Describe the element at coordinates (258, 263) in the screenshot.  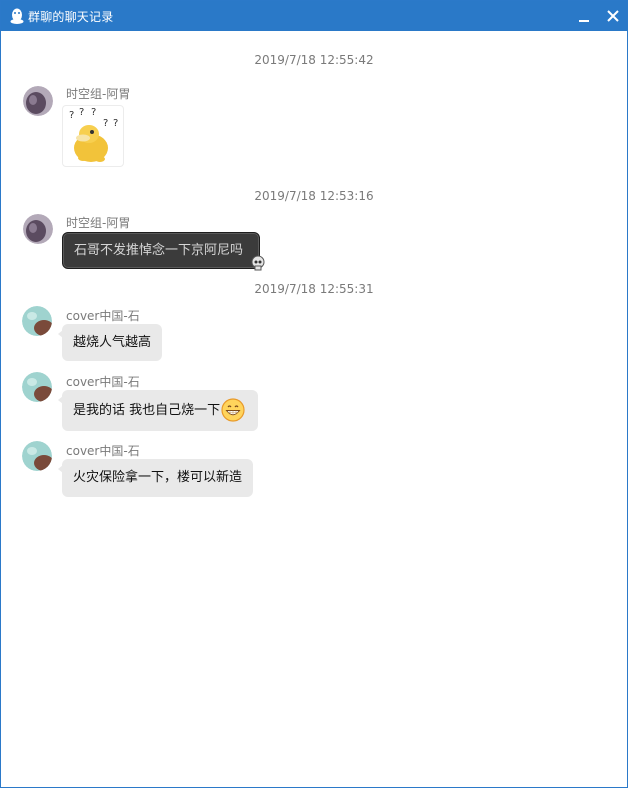
I see `skull-icon` at that location.